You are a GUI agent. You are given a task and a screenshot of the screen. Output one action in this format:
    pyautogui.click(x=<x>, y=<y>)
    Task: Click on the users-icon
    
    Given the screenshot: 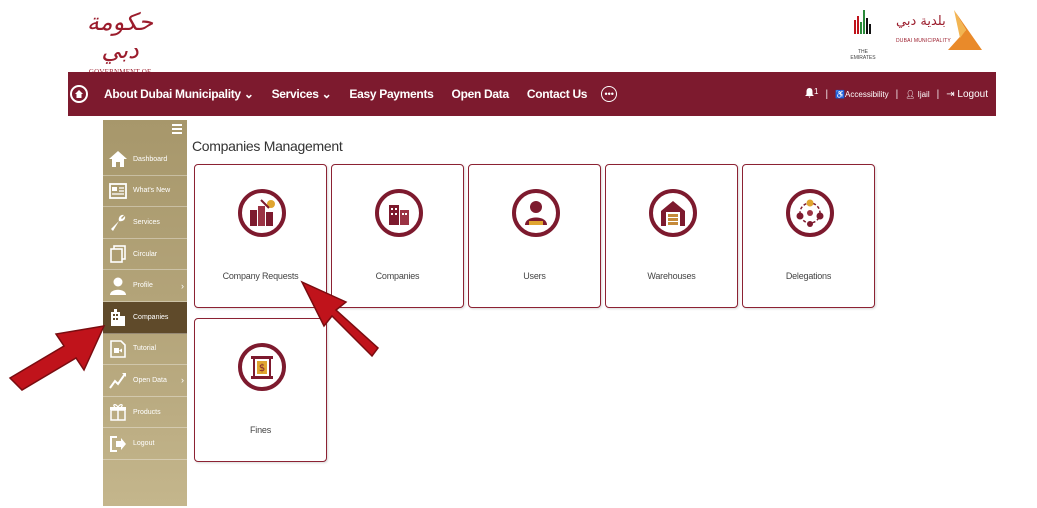 What is the action you would take?
    pyautogui.click(x=536, y=213)
    